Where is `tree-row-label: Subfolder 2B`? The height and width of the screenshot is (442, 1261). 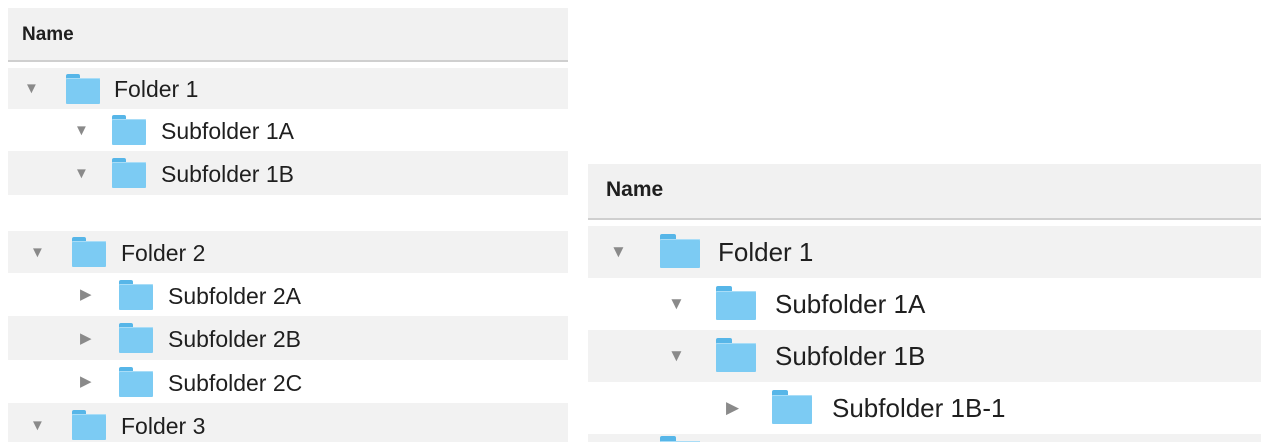
tree-row-label: Subfolder 2B is located at coordinates (234, 339).